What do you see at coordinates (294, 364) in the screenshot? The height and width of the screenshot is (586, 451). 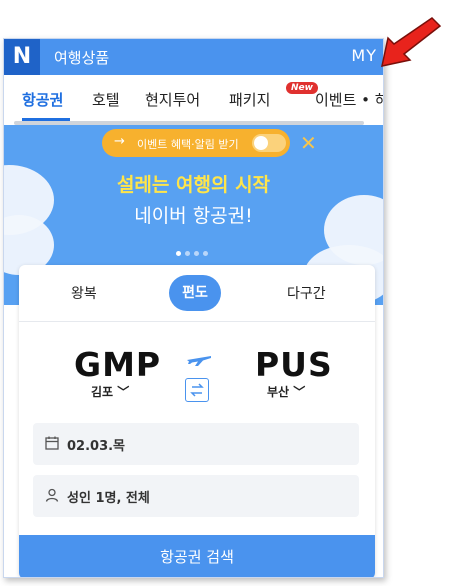 I see `destination-code: PUS` at bounding box center [294, 364].